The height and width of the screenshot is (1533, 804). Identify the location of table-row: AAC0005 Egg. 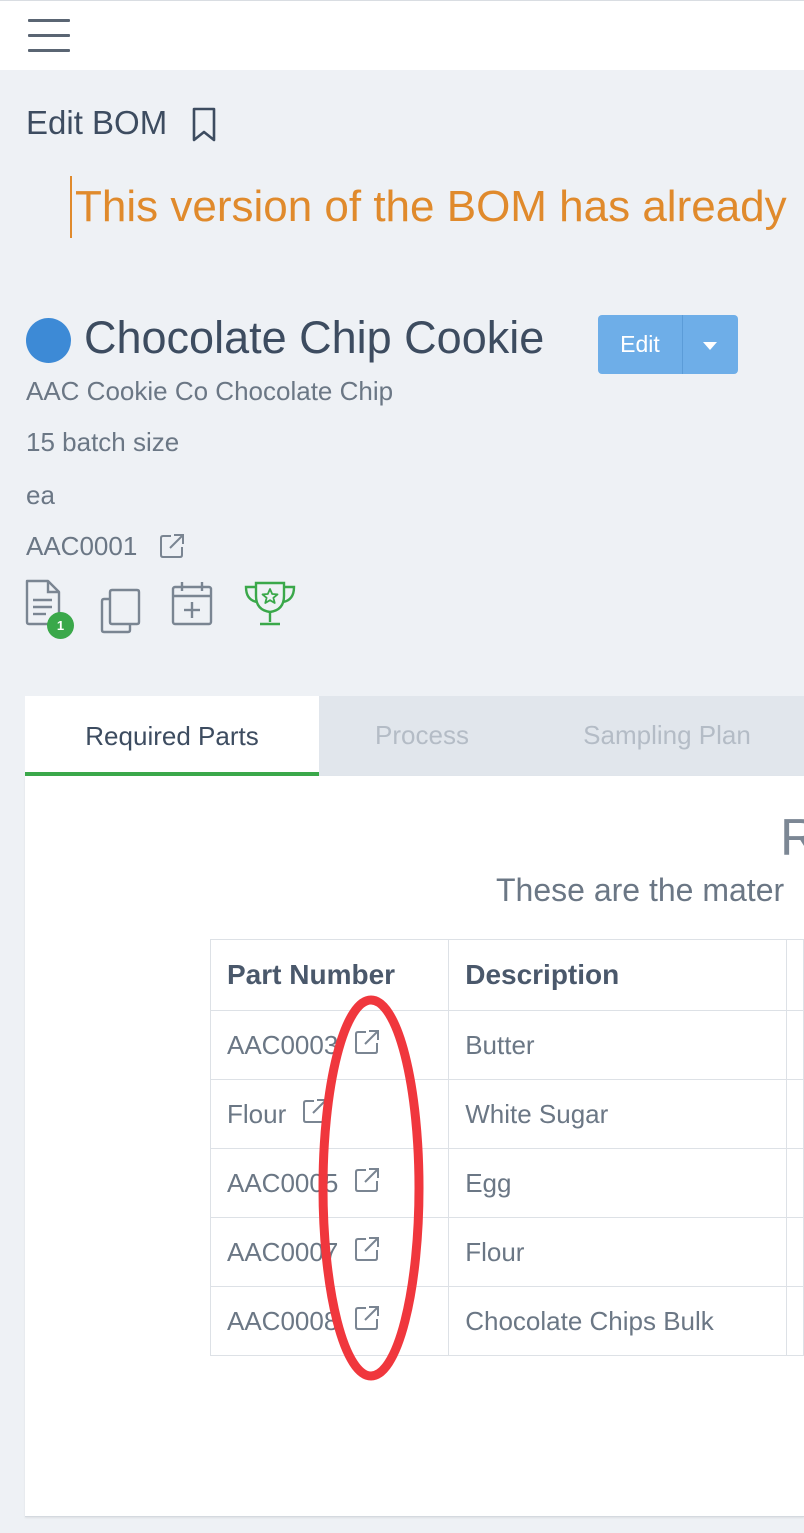
(506, 1183).